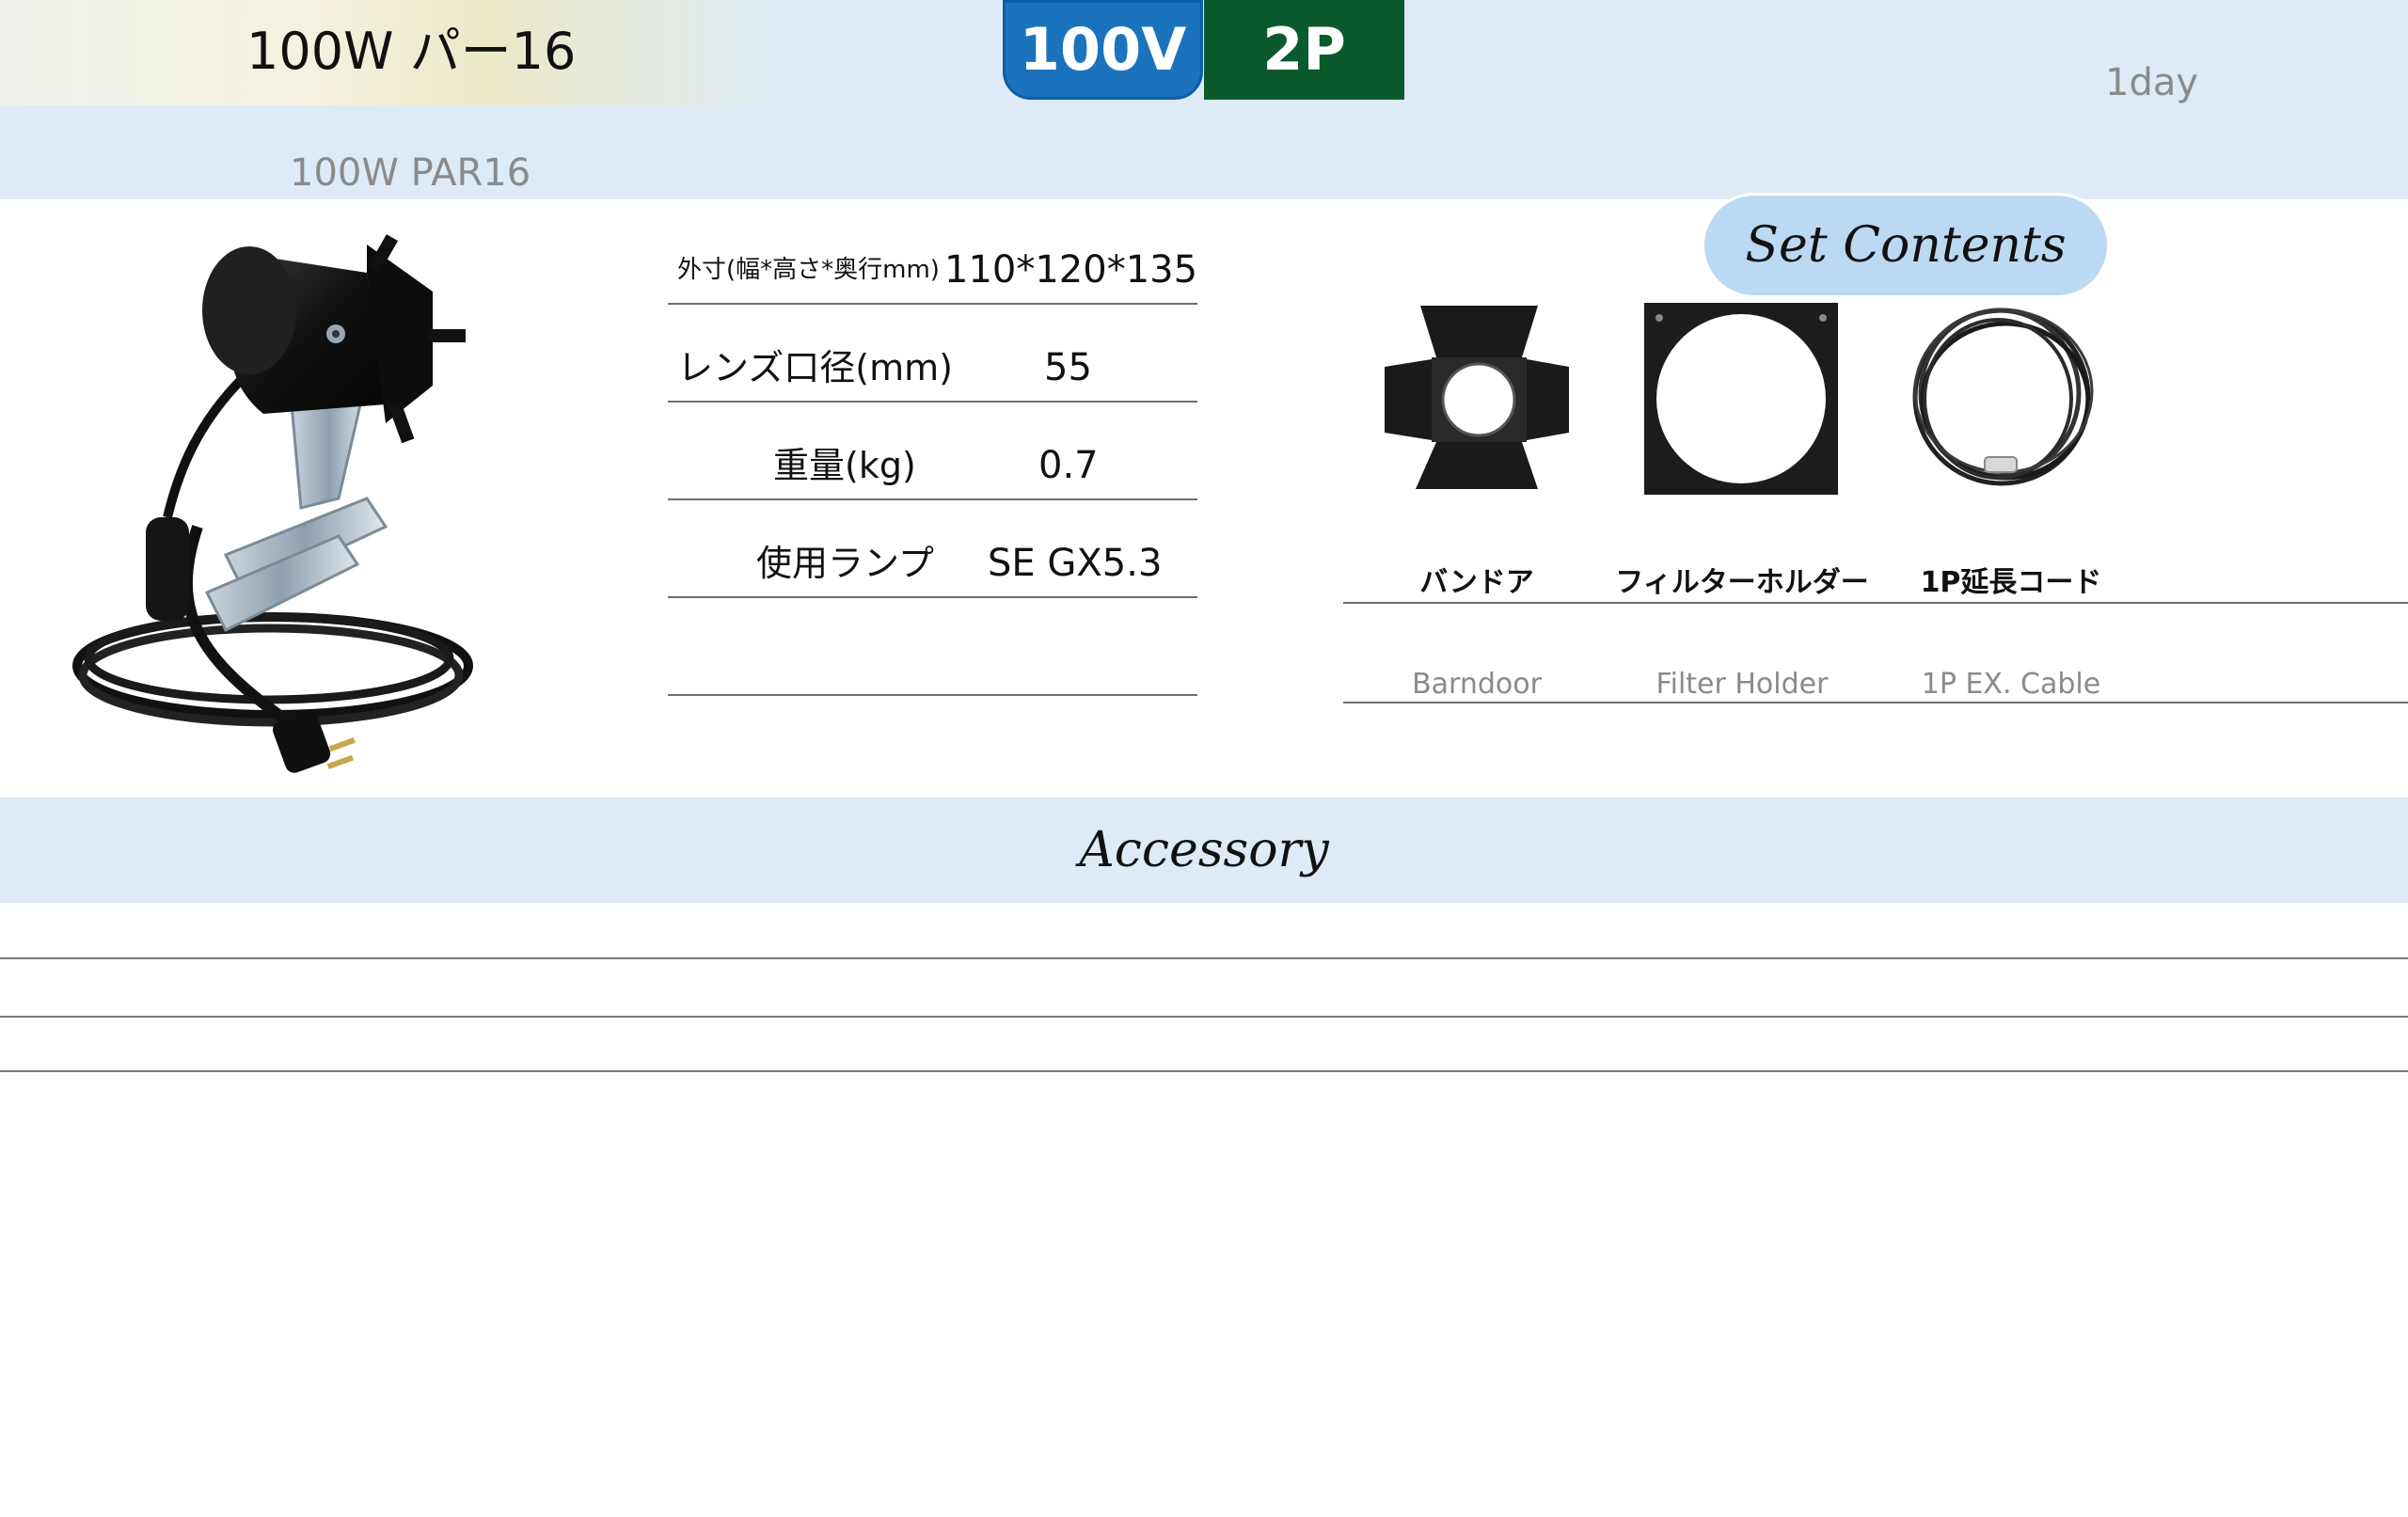 This screenshot has height=1517, width=2408. Describe the element at coordinates (1742, 582) in the screenshot. I see `set-item-name-filter-holder: フィルターホルダー` at that location.